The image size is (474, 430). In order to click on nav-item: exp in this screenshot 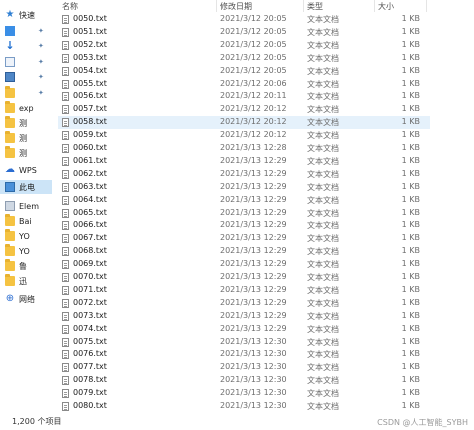, I will do `click(26, 108)`.